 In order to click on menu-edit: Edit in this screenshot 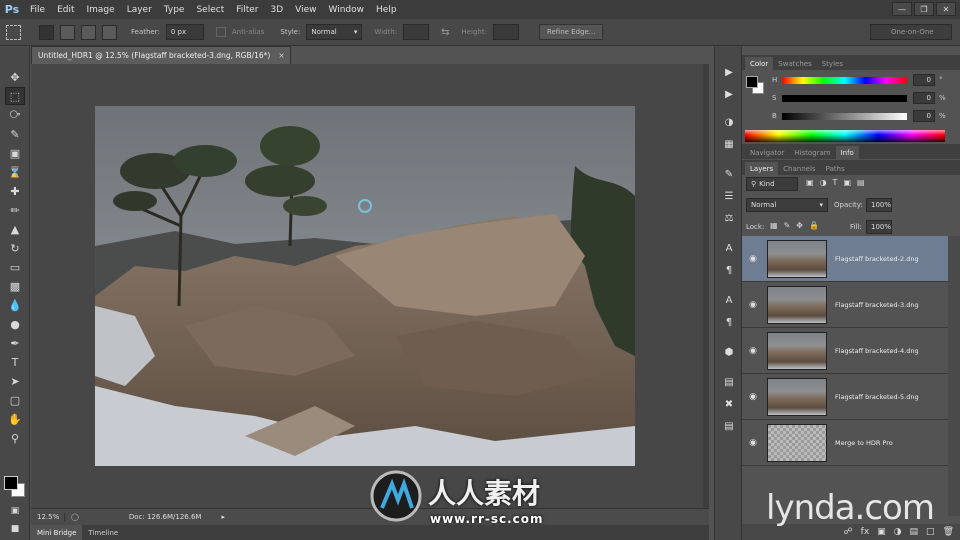, I will do `click(65, 10)`.